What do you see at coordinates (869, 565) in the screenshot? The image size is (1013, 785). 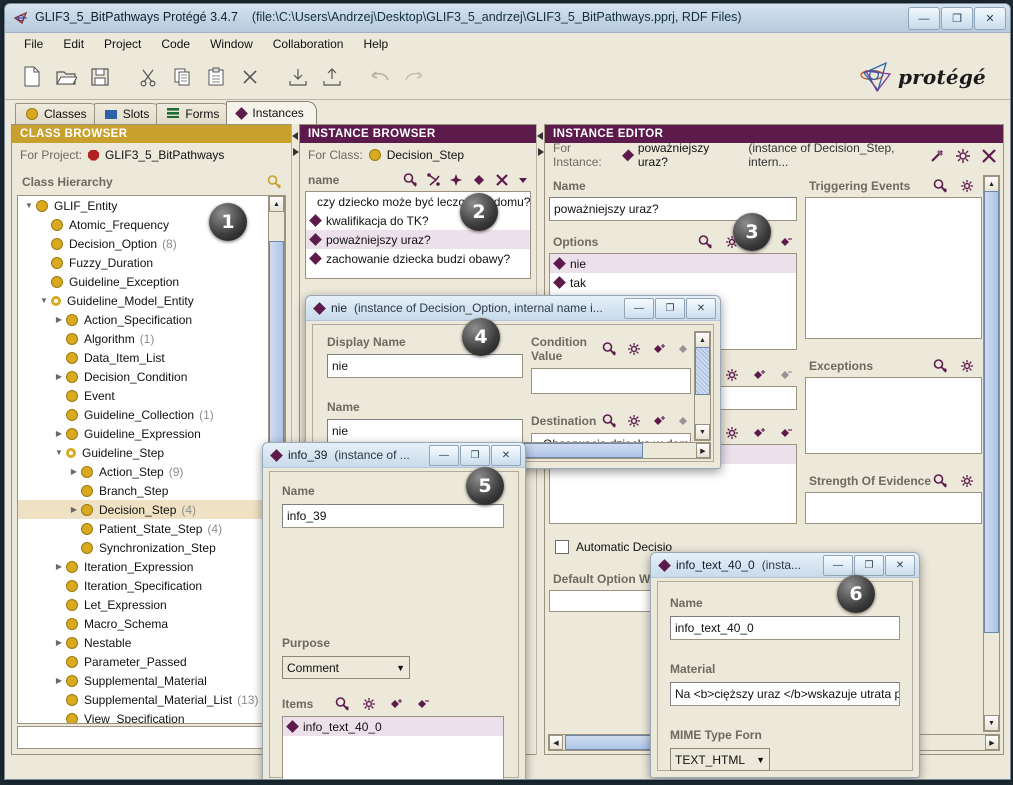 I see `infotext-maximize-button: ❐` at bounding box center [869, 565].